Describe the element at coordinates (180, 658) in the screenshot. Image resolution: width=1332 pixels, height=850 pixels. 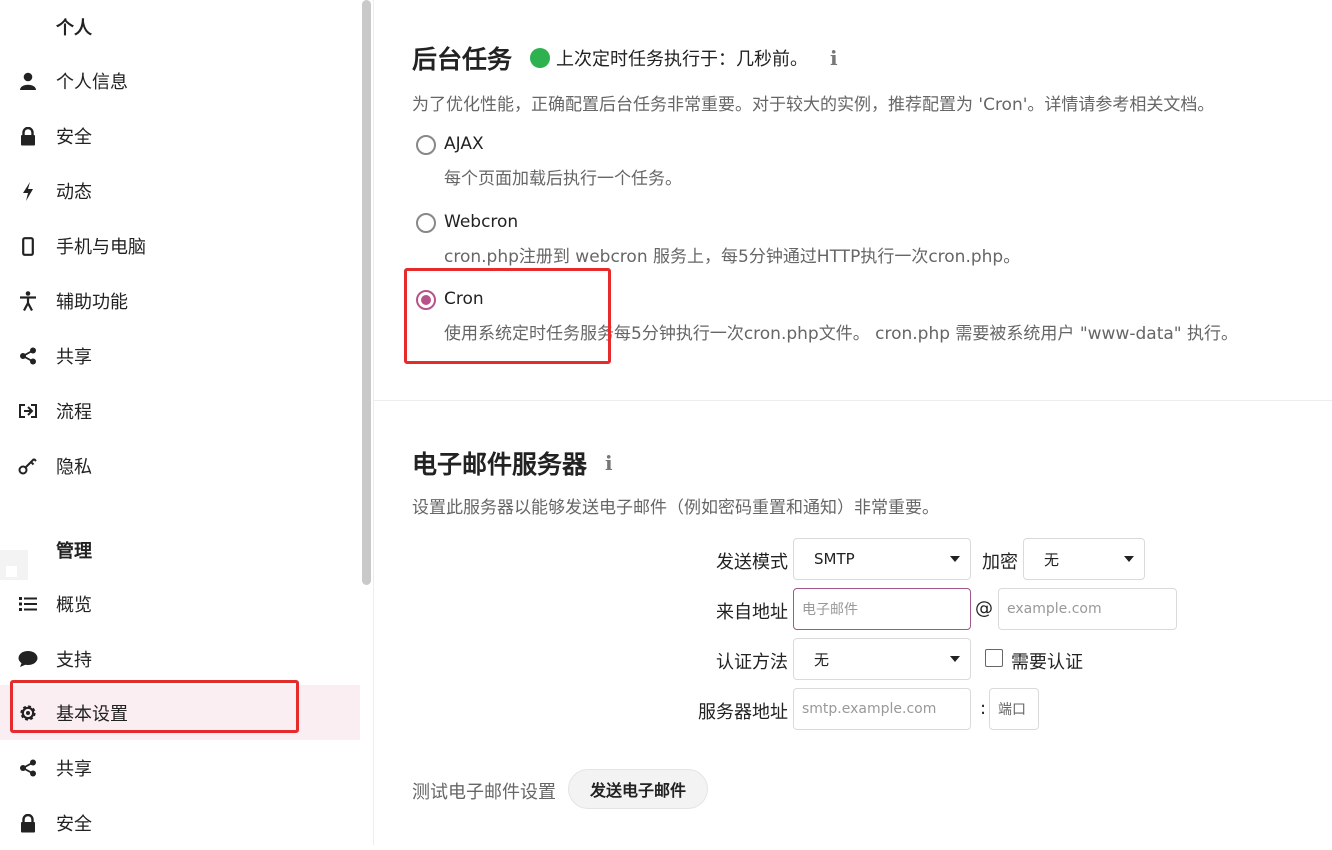
I see `sidebar-item-support: 支持` at that location.